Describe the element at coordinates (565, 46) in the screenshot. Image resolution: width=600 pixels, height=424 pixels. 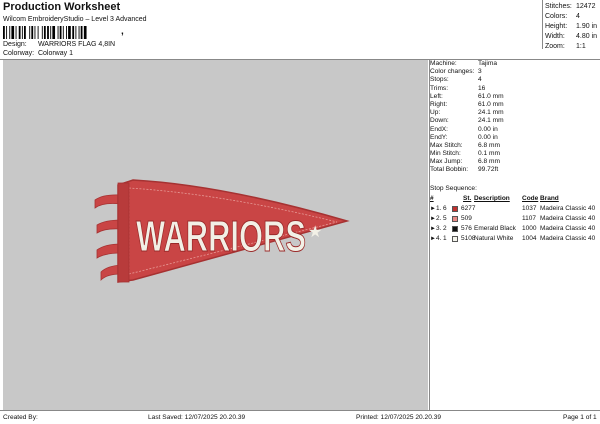
I see `stat-row: Zoom: 1:1` at that location.